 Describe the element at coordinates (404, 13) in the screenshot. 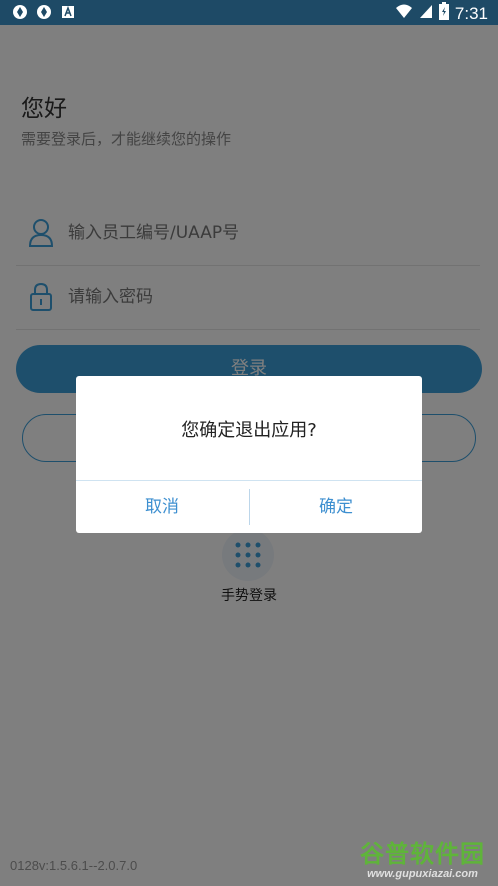

I see `wifi-icon` at that location.